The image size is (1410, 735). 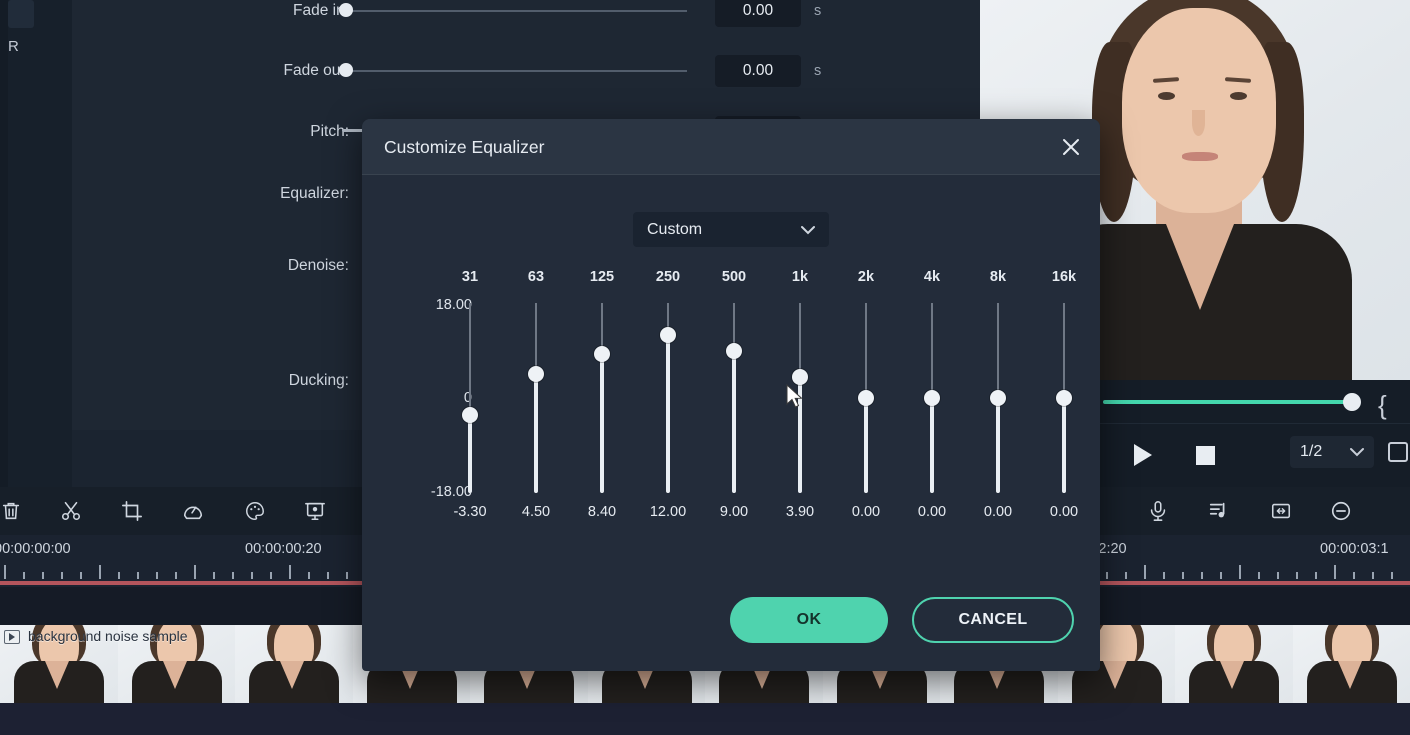 I want to click on left-edge-strip, so click(x=4, y=243).